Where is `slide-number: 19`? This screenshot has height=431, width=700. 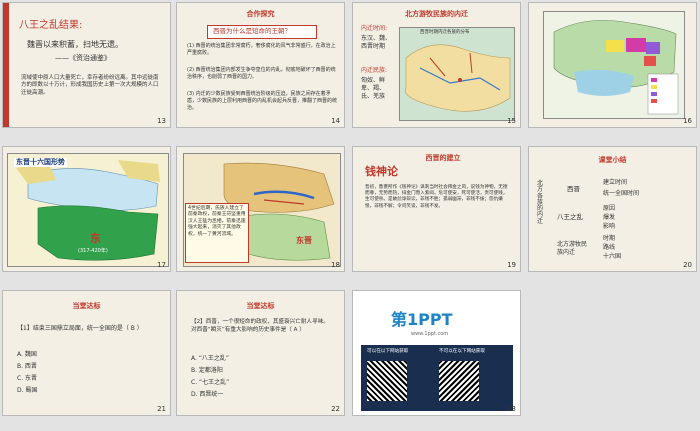
slide-number: 19 is located at coordinates (511, 265).